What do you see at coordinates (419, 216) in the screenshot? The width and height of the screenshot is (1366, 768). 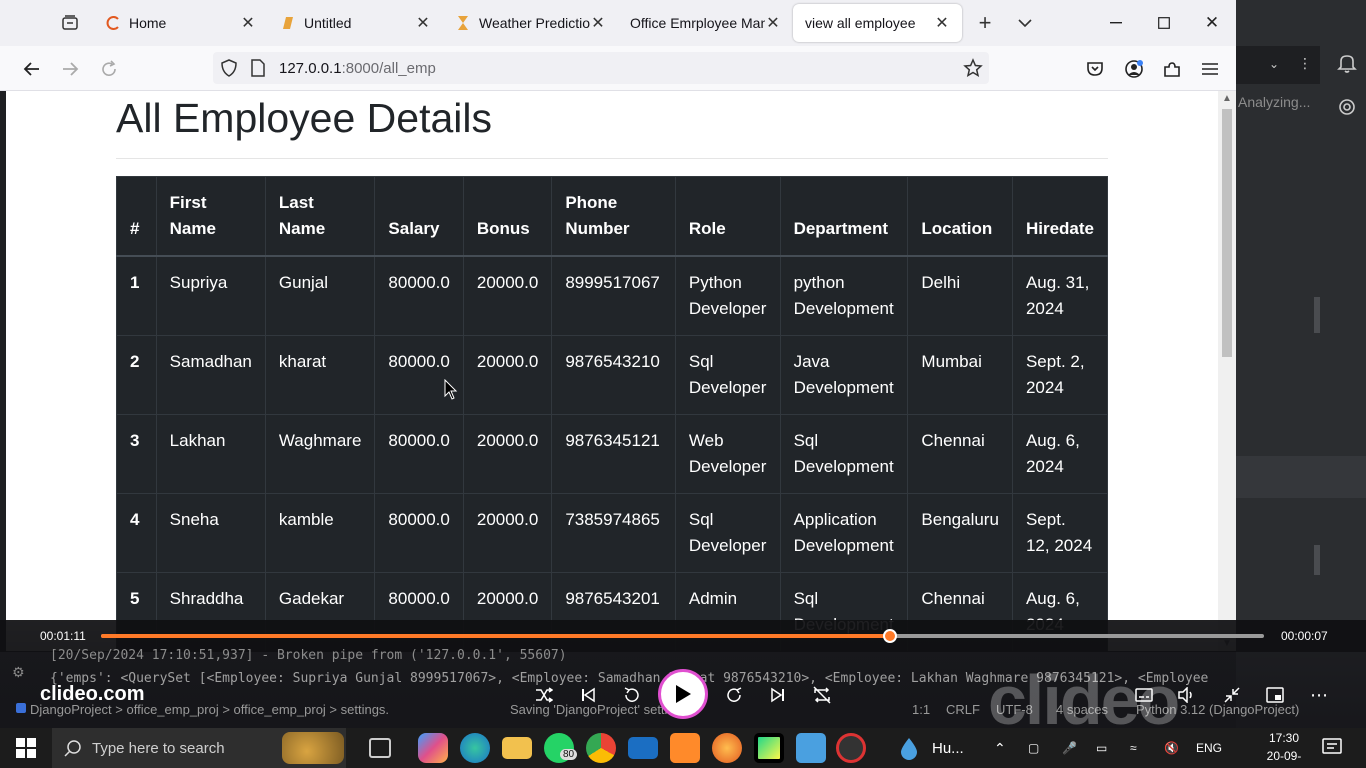 I see `col-header: Salary` at bounding box center [419, 216].